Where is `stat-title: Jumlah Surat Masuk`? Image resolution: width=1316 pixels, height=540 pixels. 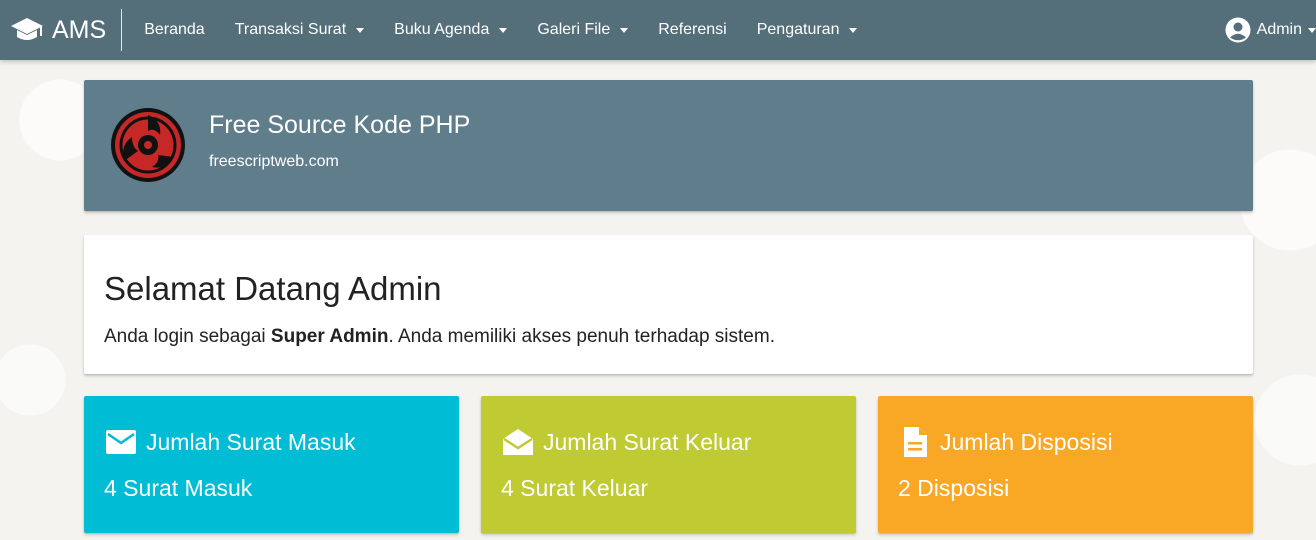 stat-title: Jumlah Surat Masuk is located at coordinates (251, 441).